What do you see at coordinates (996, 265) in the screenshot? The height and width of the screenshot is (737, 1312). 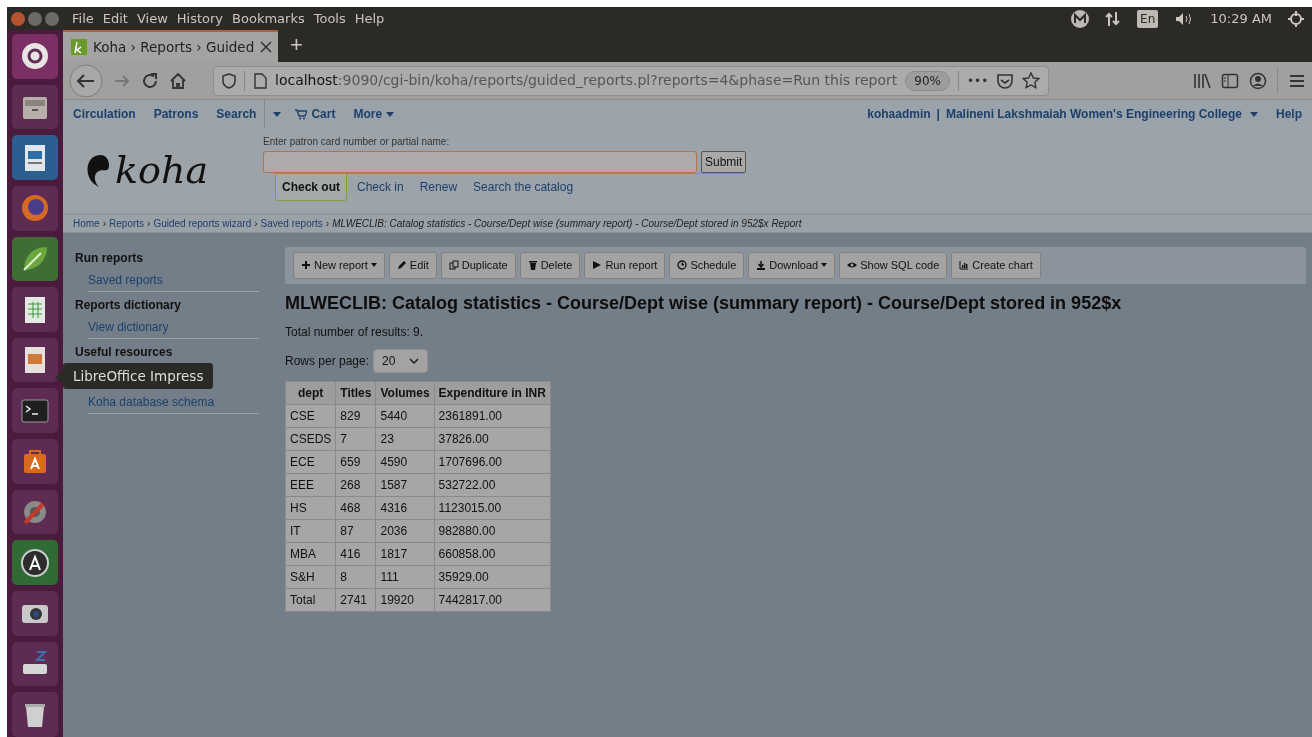 I see `toolbar-button: Create chart` at bounding box center [996, 265].